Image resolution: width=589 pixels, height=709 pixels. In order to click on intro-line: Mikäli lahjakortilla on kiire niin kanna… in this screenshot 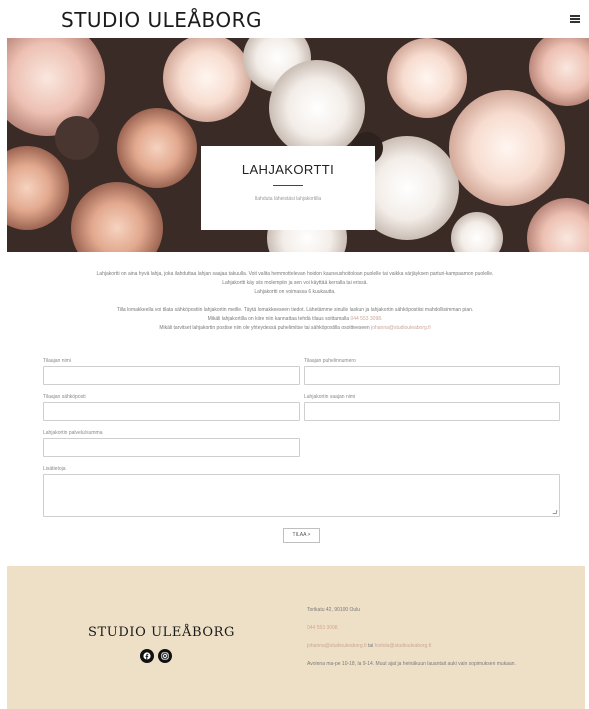, I will do `click(295, 319)`.